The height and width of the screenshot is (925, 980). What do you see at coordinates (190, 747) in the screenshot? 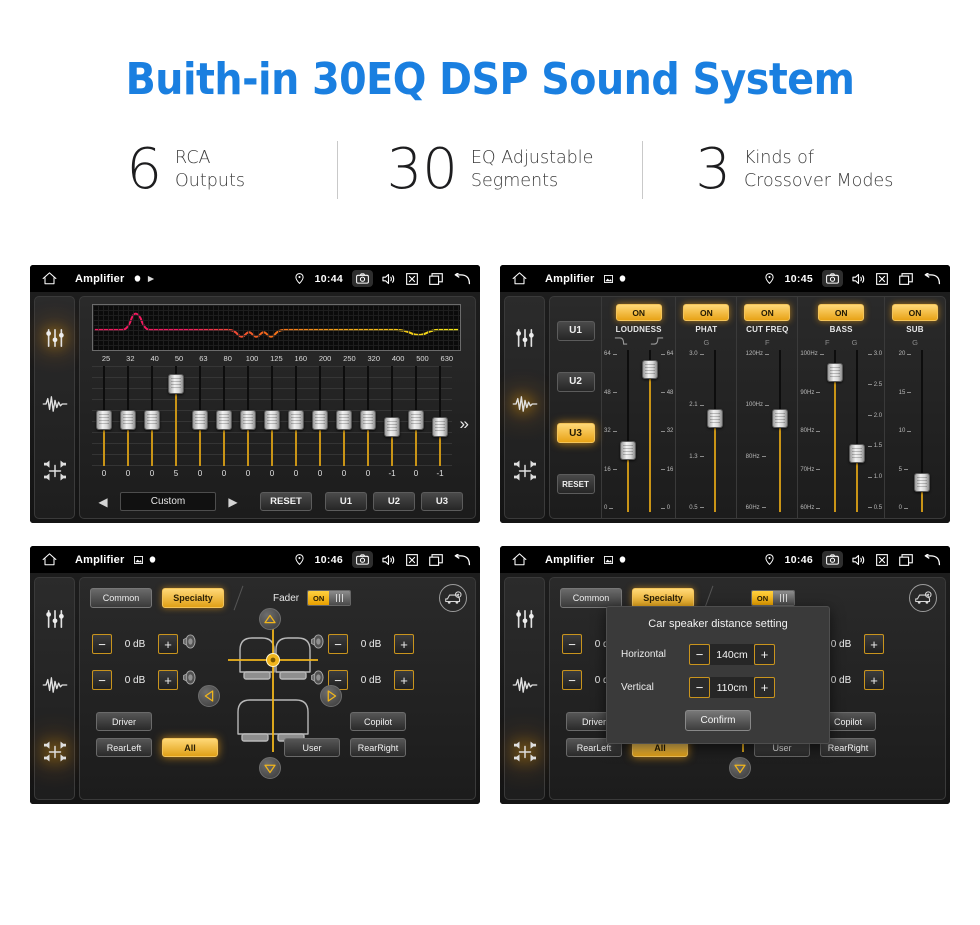
I see `seat-button-all: All` at bounding box center [190, 747].